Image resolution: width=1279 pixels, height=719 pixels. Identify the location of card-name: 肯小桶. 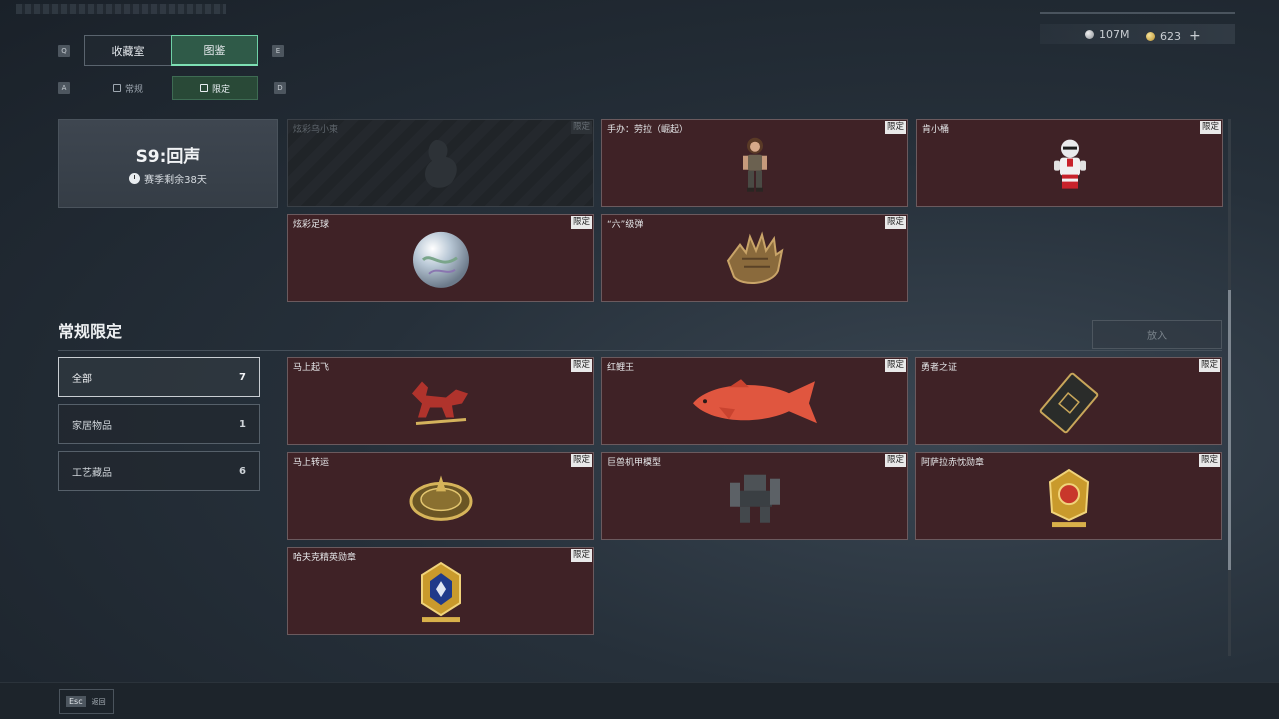
(936, 130).